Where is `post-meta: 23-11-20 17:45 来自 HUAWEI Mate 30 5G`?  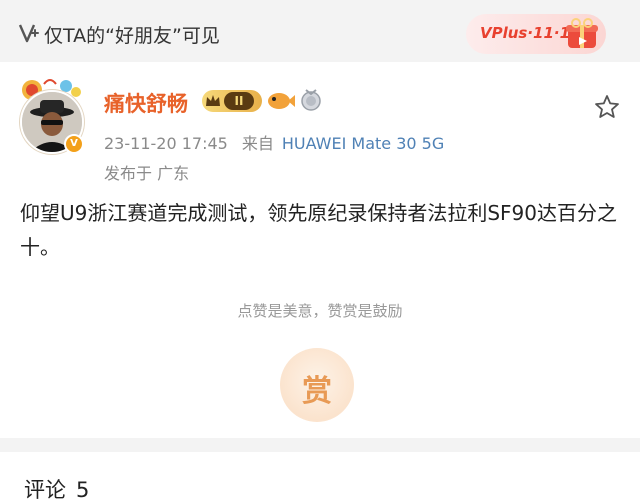
post-meta: 23-11-20 17:45 来自 HUAWEI Mate 30 5G is located at coordinates (274, 142).